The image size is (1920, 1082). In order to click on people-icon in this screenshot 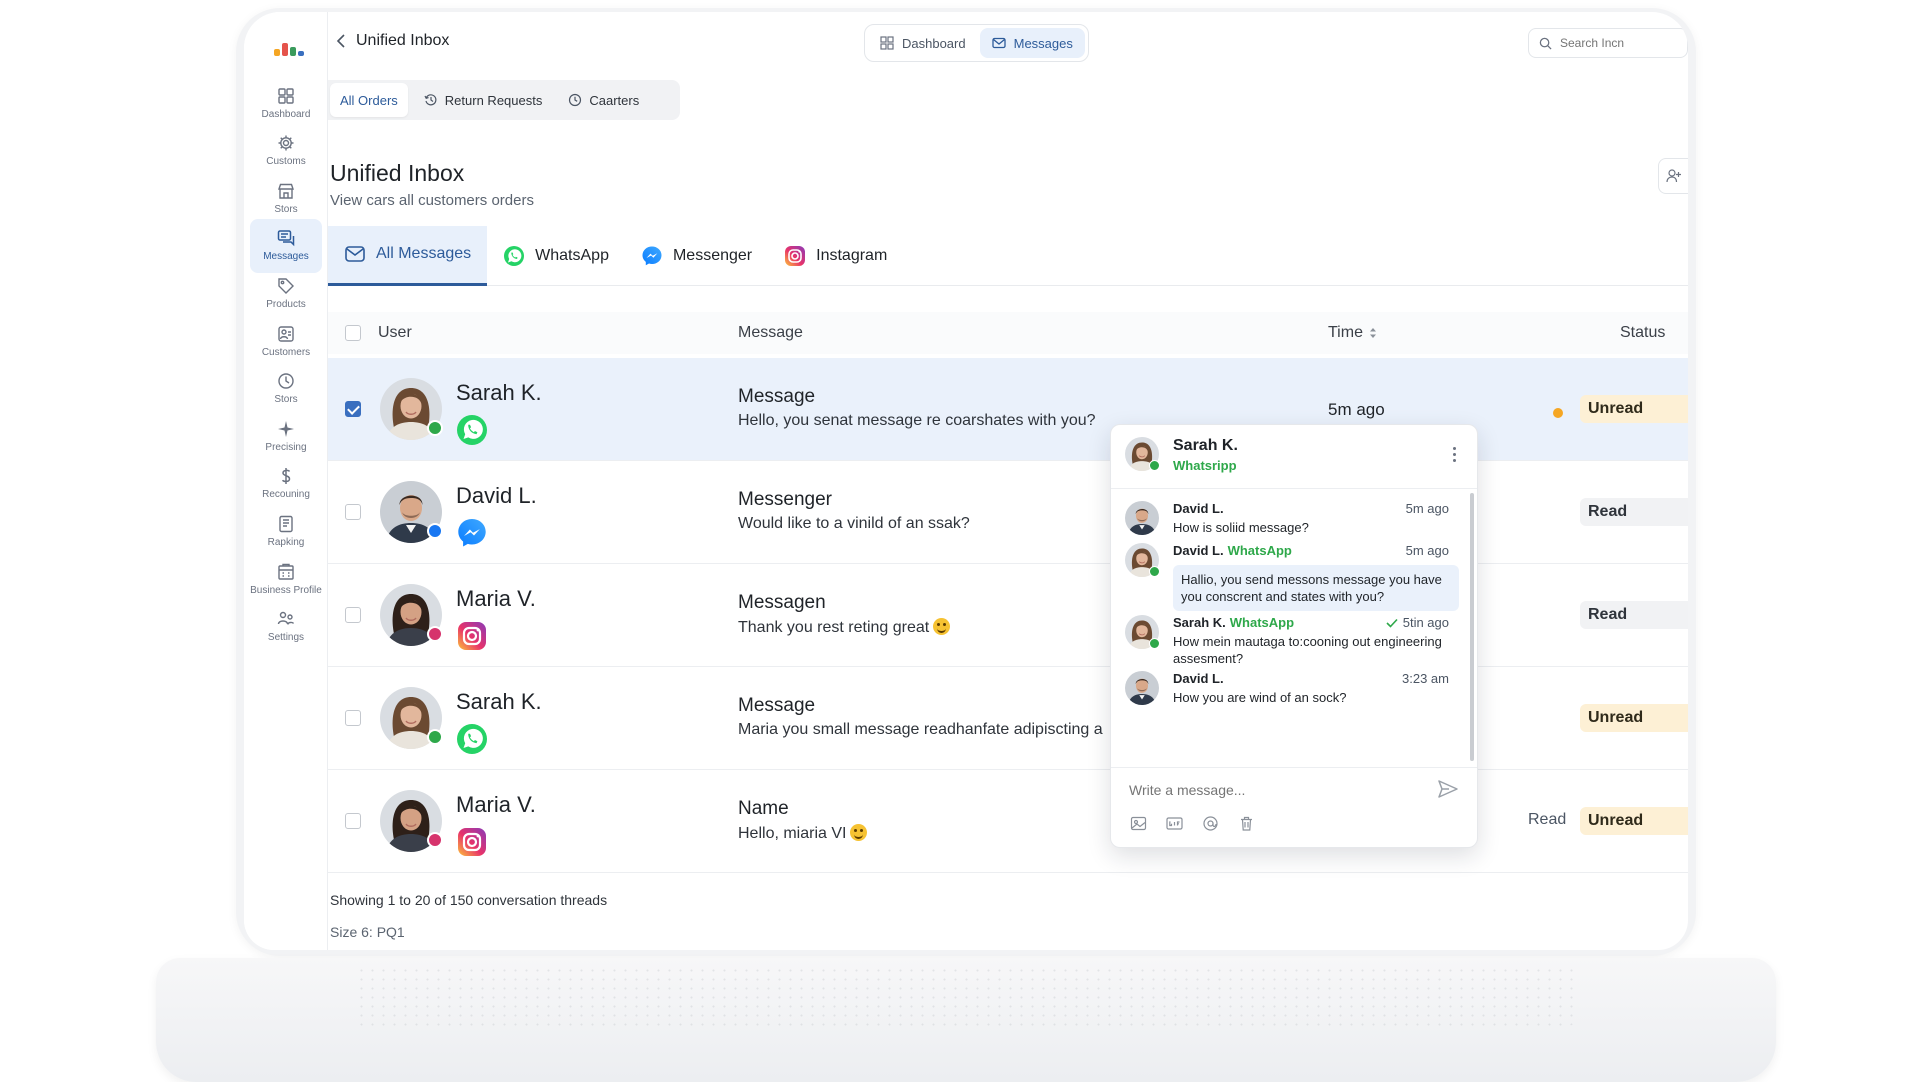, I will do `click(286, 333)`.